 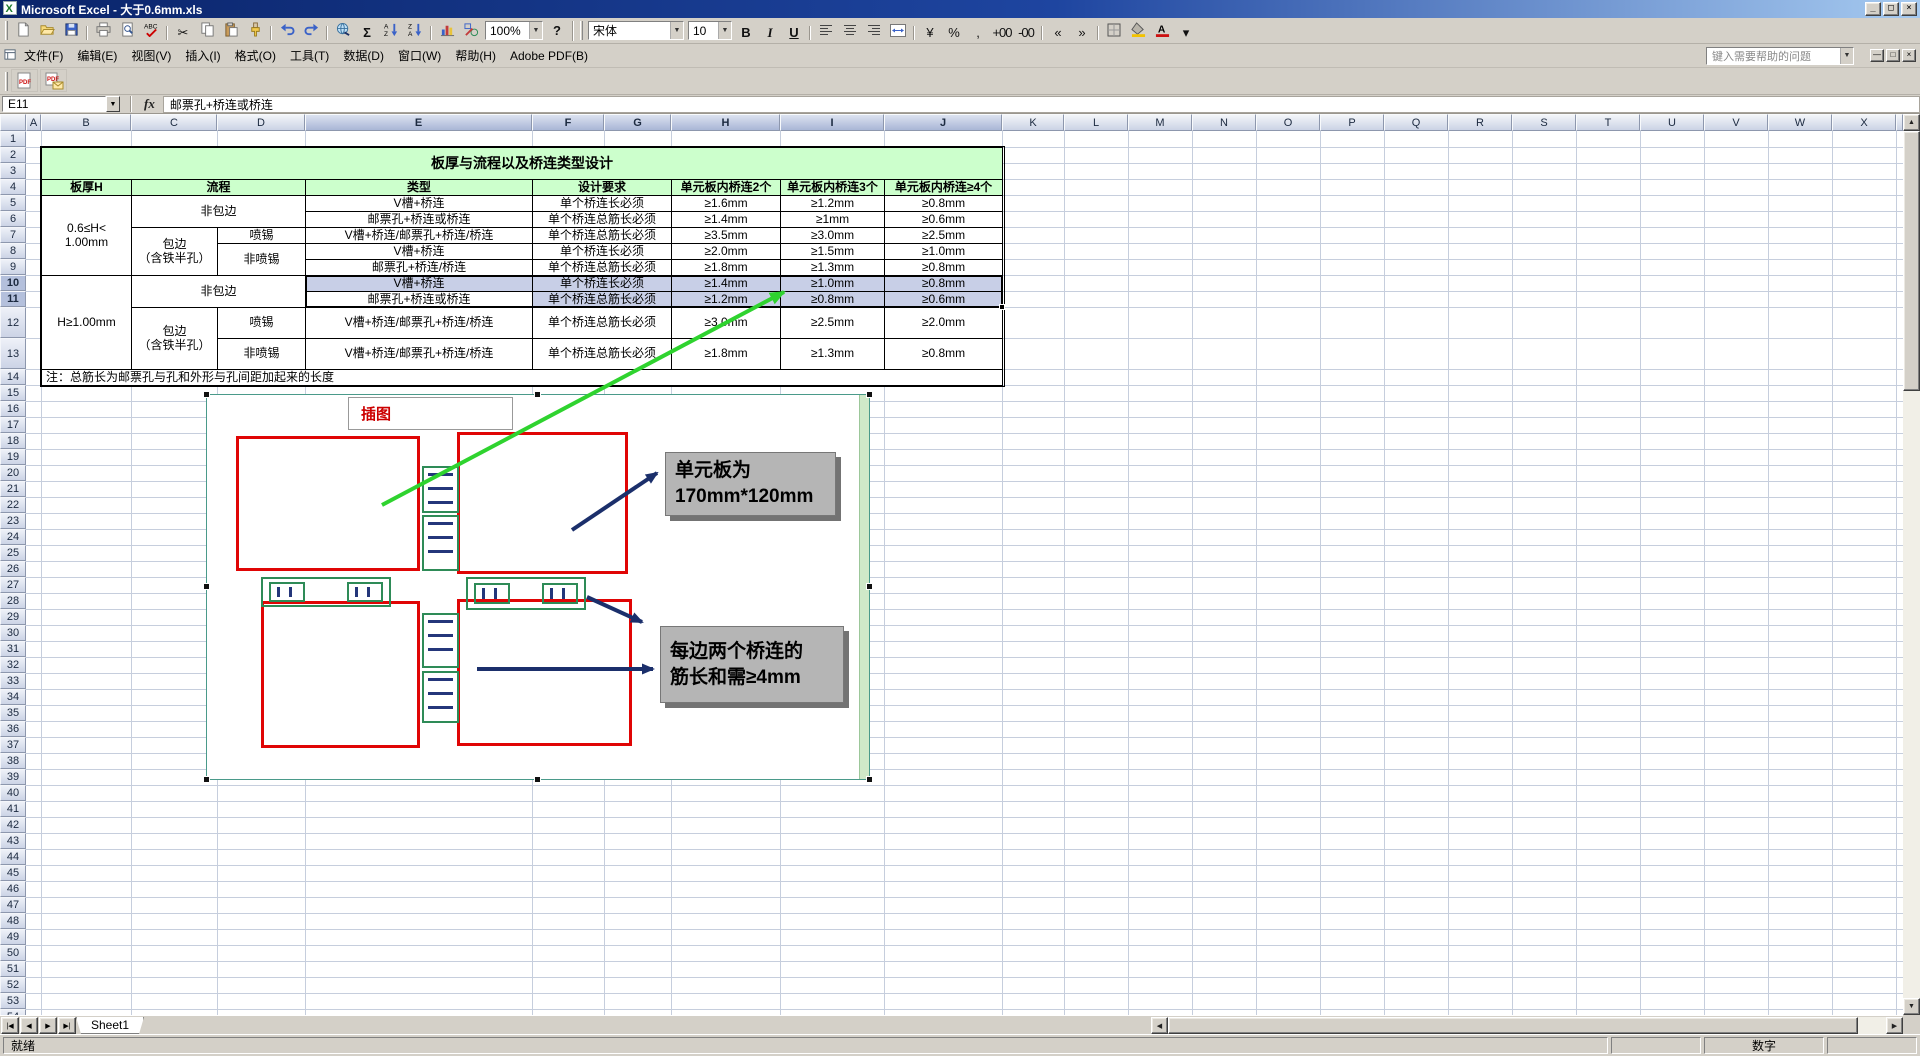 I want to click on convert-to-adobe-pdf-button: PDF, so click(x=24, y=81).